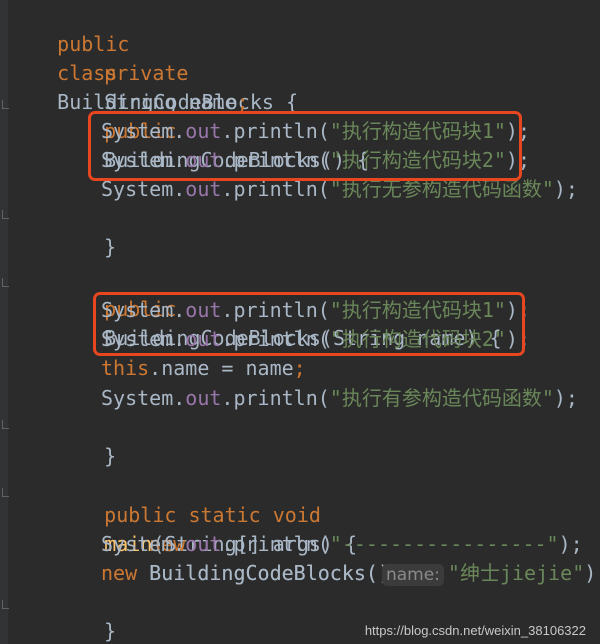 This screenshot has width=600, height=644. Describe the element at coordinates (441, 398) in the screenshot. I see `string-literal: "执行有参构造代码函数"` at that location.